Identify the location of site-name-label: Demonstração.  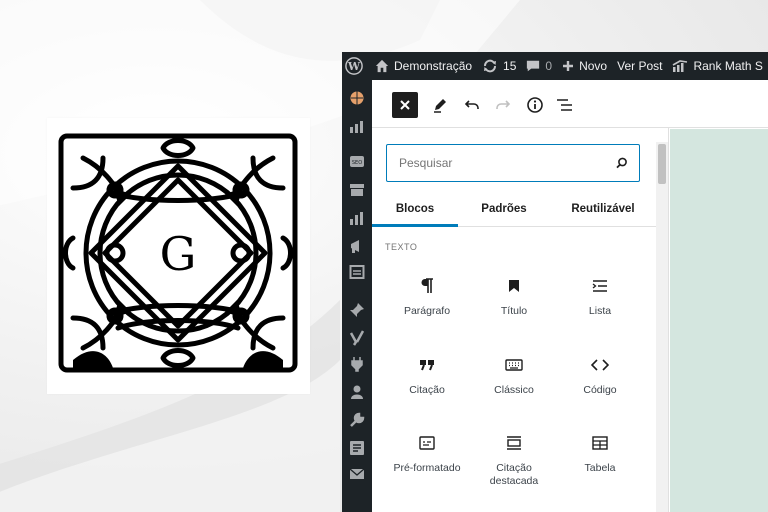
(433, 66).